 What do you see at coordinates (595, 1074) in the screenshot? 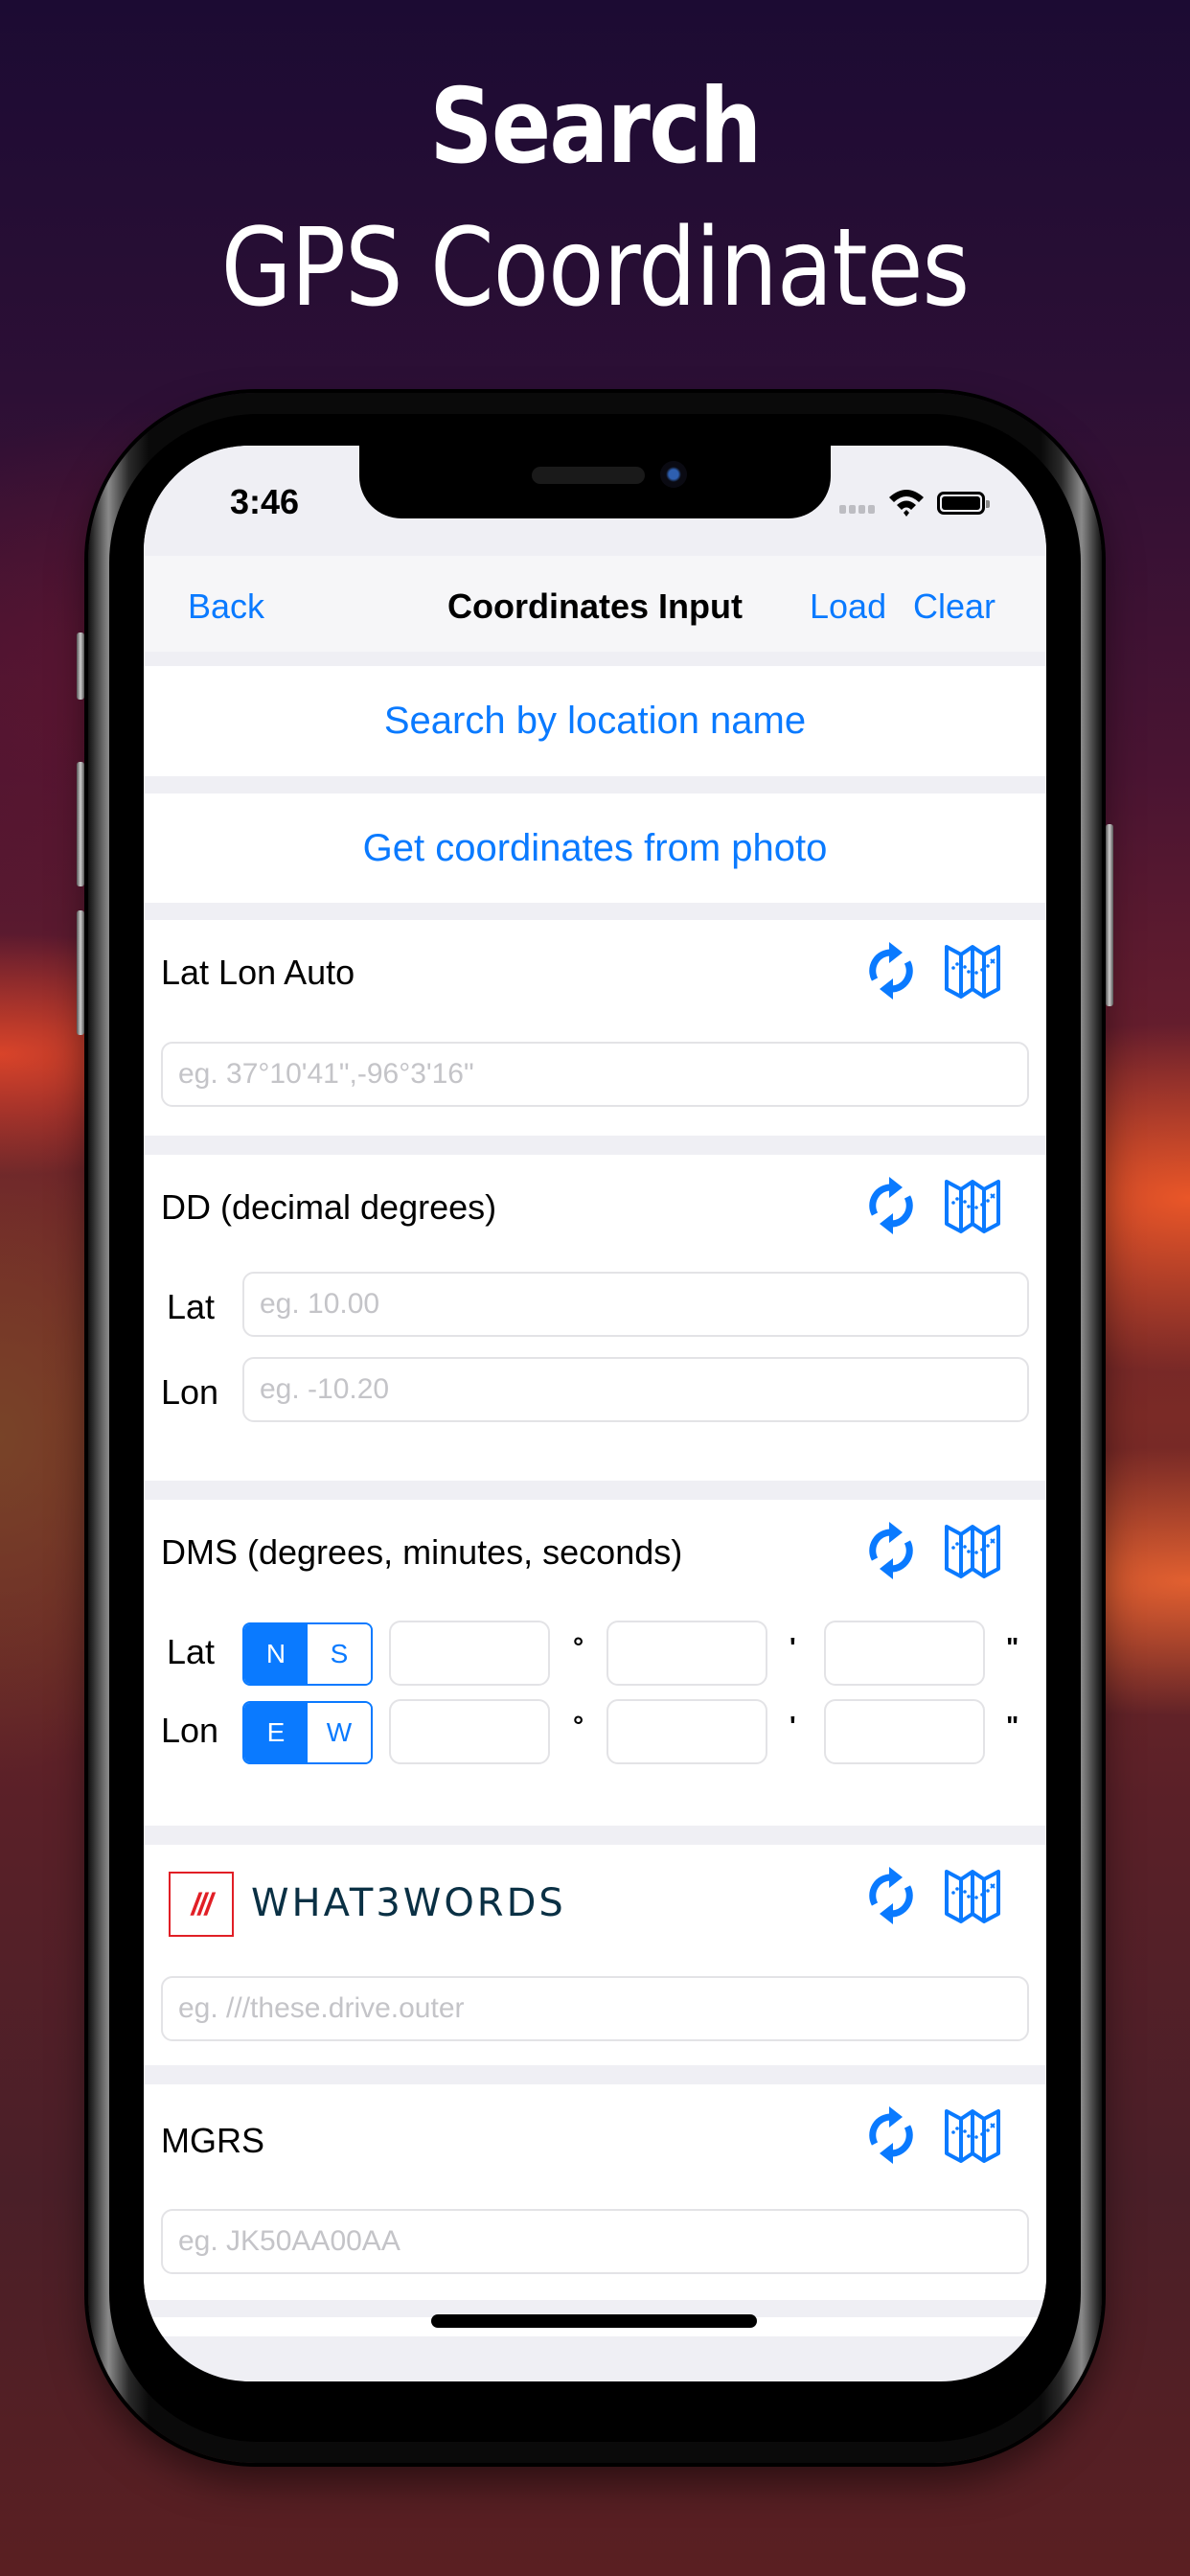
I see `latlon-auto-input` at bounding box center [595, 1074].